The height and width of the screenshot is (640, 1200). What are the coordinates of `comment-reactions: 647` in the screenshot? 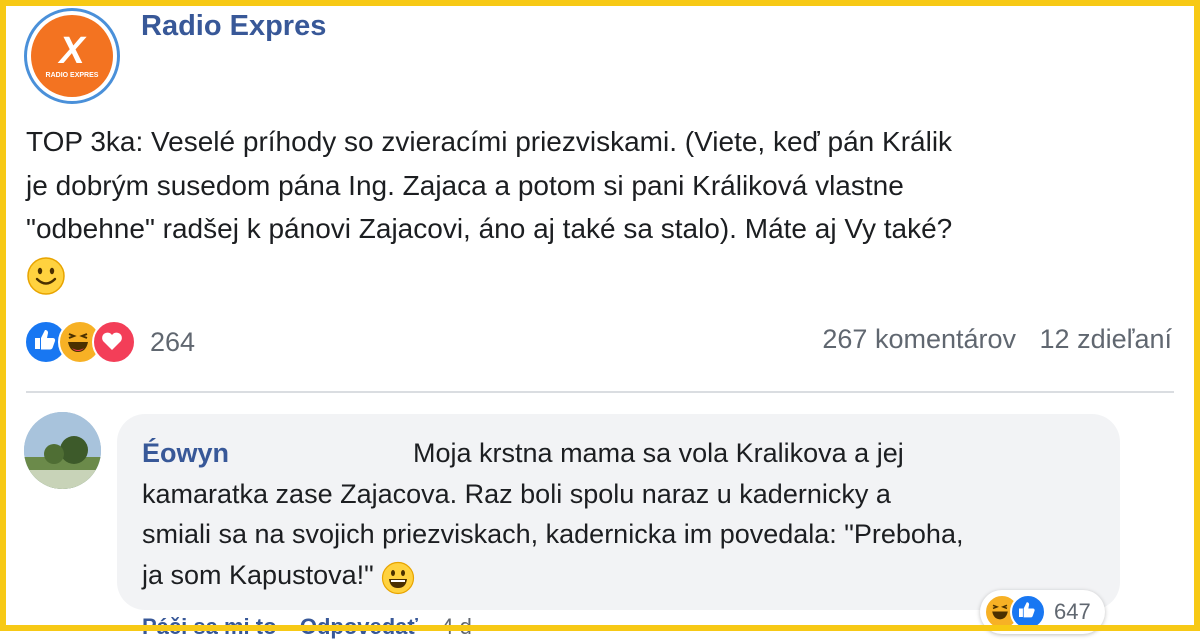 It's located at (1042, 612).